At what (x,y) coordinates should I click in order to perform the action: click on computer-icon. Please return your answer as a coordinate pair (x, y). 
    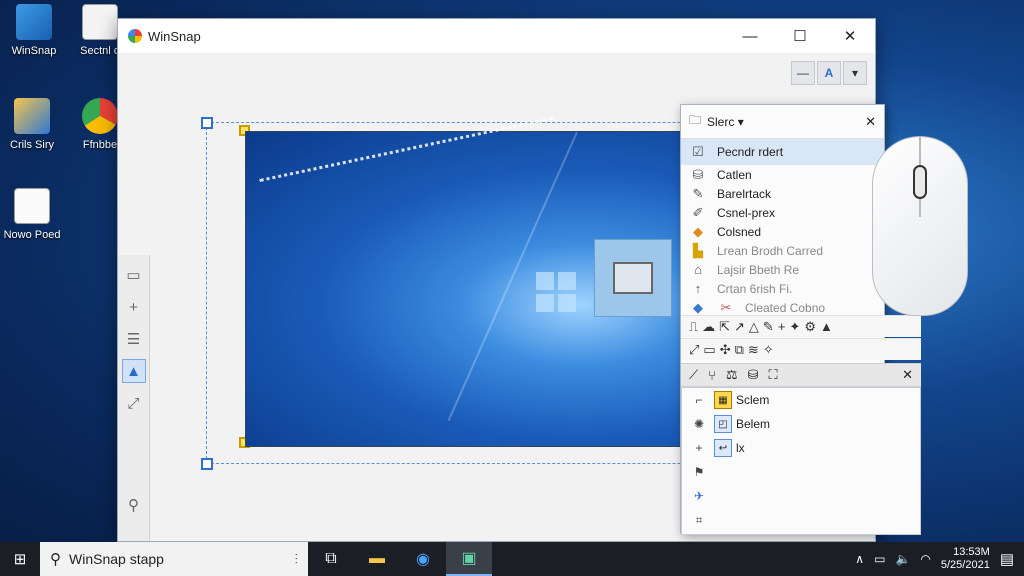
    Looking at the image, I should click on (633, 278).